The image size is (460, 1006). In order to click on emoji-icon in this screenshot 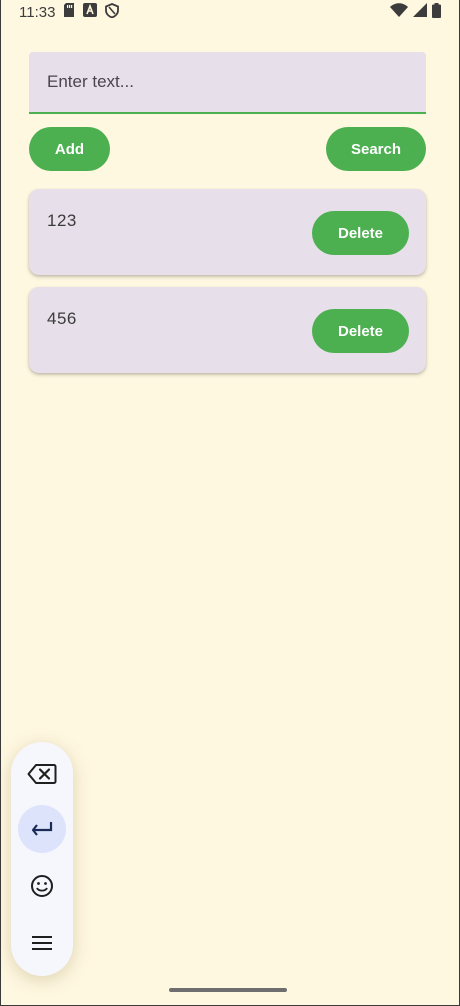, I will do `click(42, 886)`.